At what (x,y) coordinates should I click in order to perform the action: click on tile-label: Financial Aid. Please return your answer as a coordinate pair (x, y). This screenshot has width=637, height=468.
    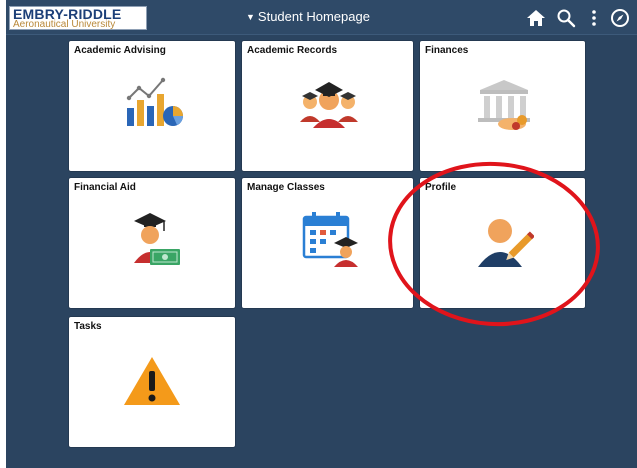
    Looking at the image, I should click on (105, 187).